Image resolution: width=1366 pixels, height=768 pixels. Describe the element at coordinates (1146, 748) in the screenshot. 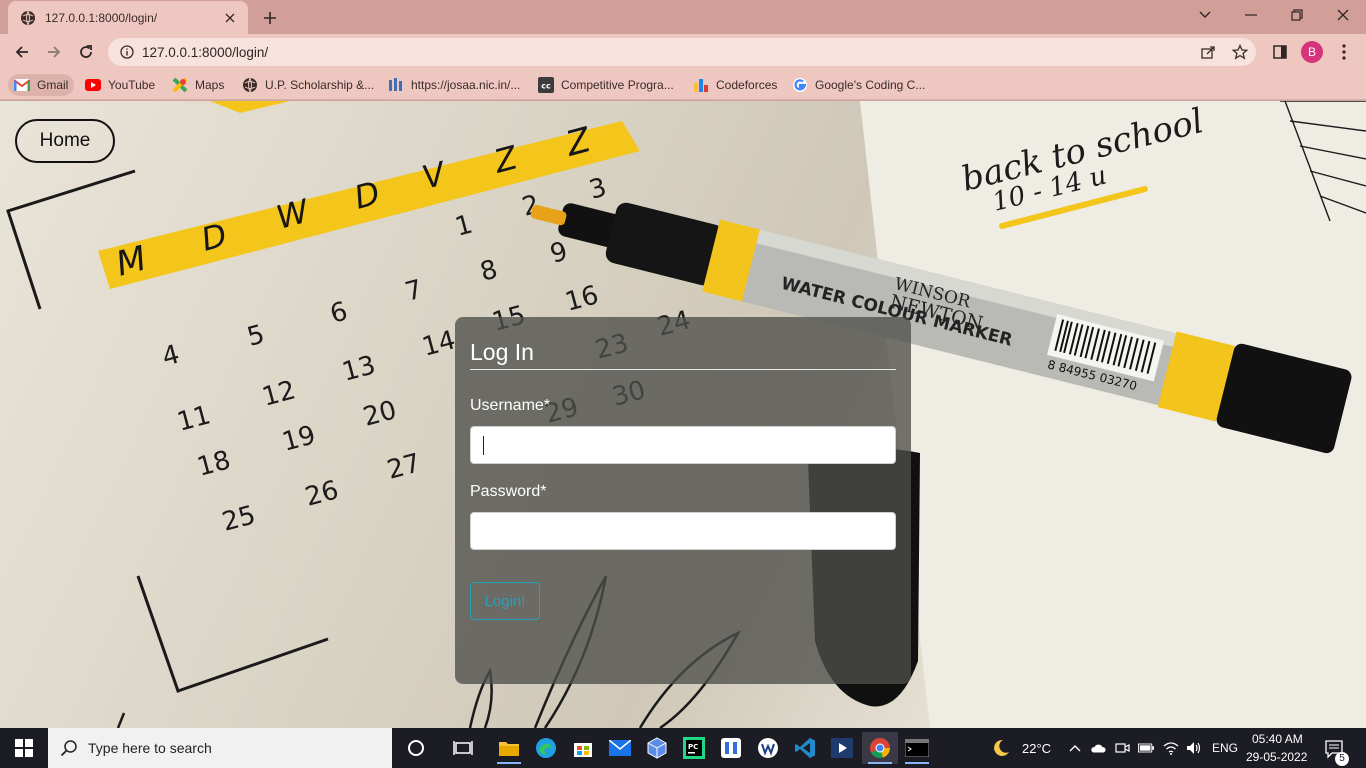

I see `battery-icon` at that location.